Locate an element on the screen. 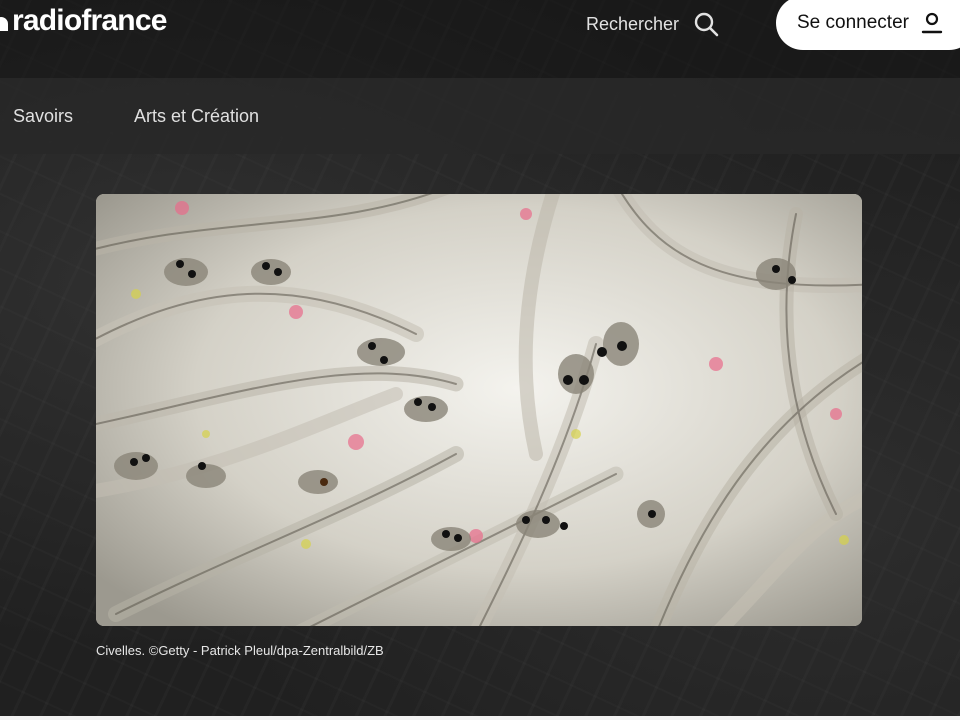 The width and height of the screenshot is (960, 720). divider is located at coordinates (480, 718).